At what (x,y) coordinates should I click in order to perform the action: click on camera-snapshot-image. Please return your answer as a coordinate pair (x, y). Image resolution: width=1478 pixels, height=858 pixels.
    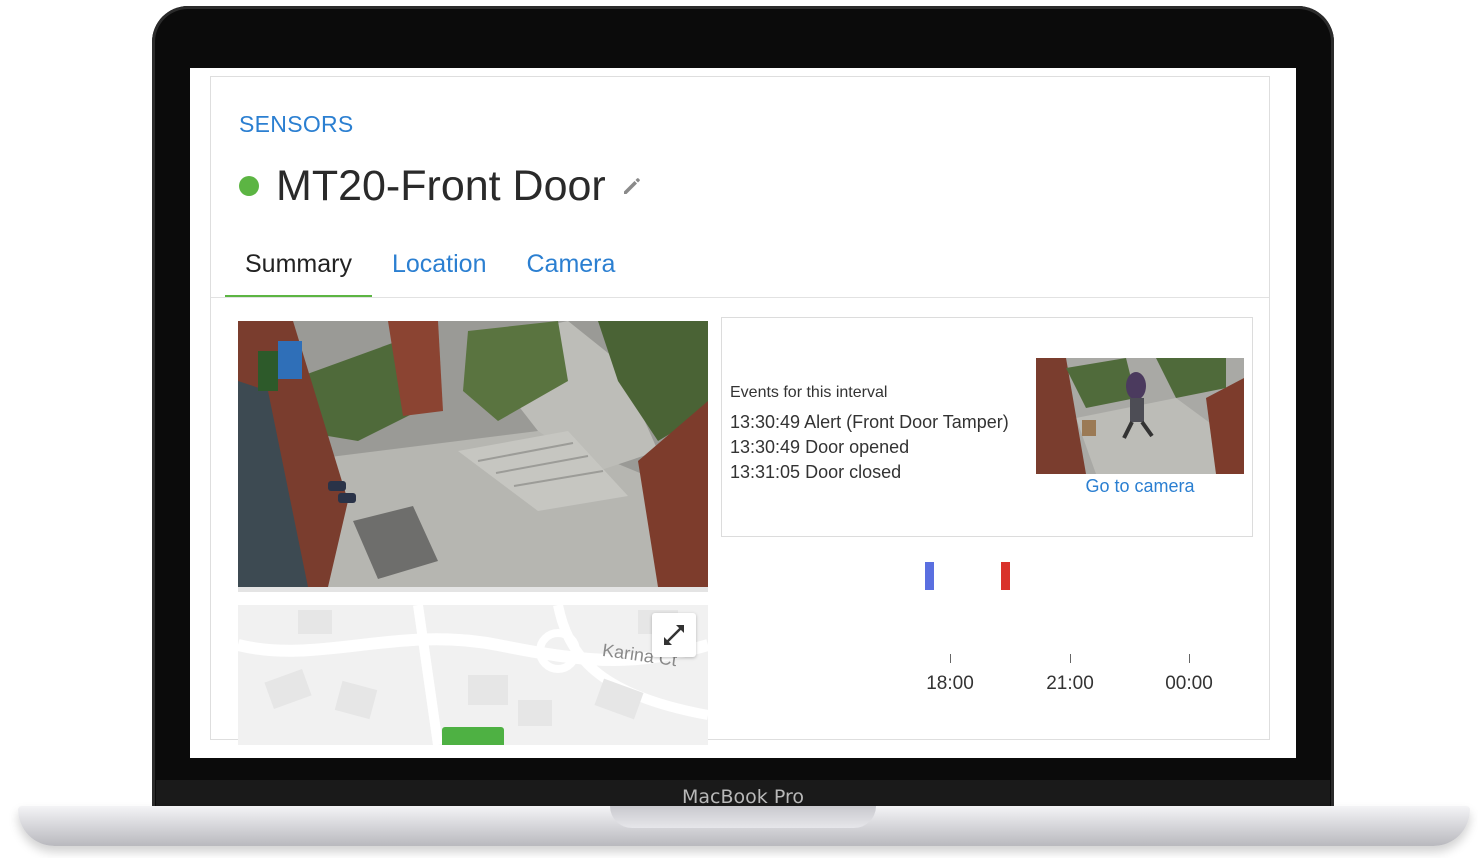
    Looking at the image, I should click on (473, 454).